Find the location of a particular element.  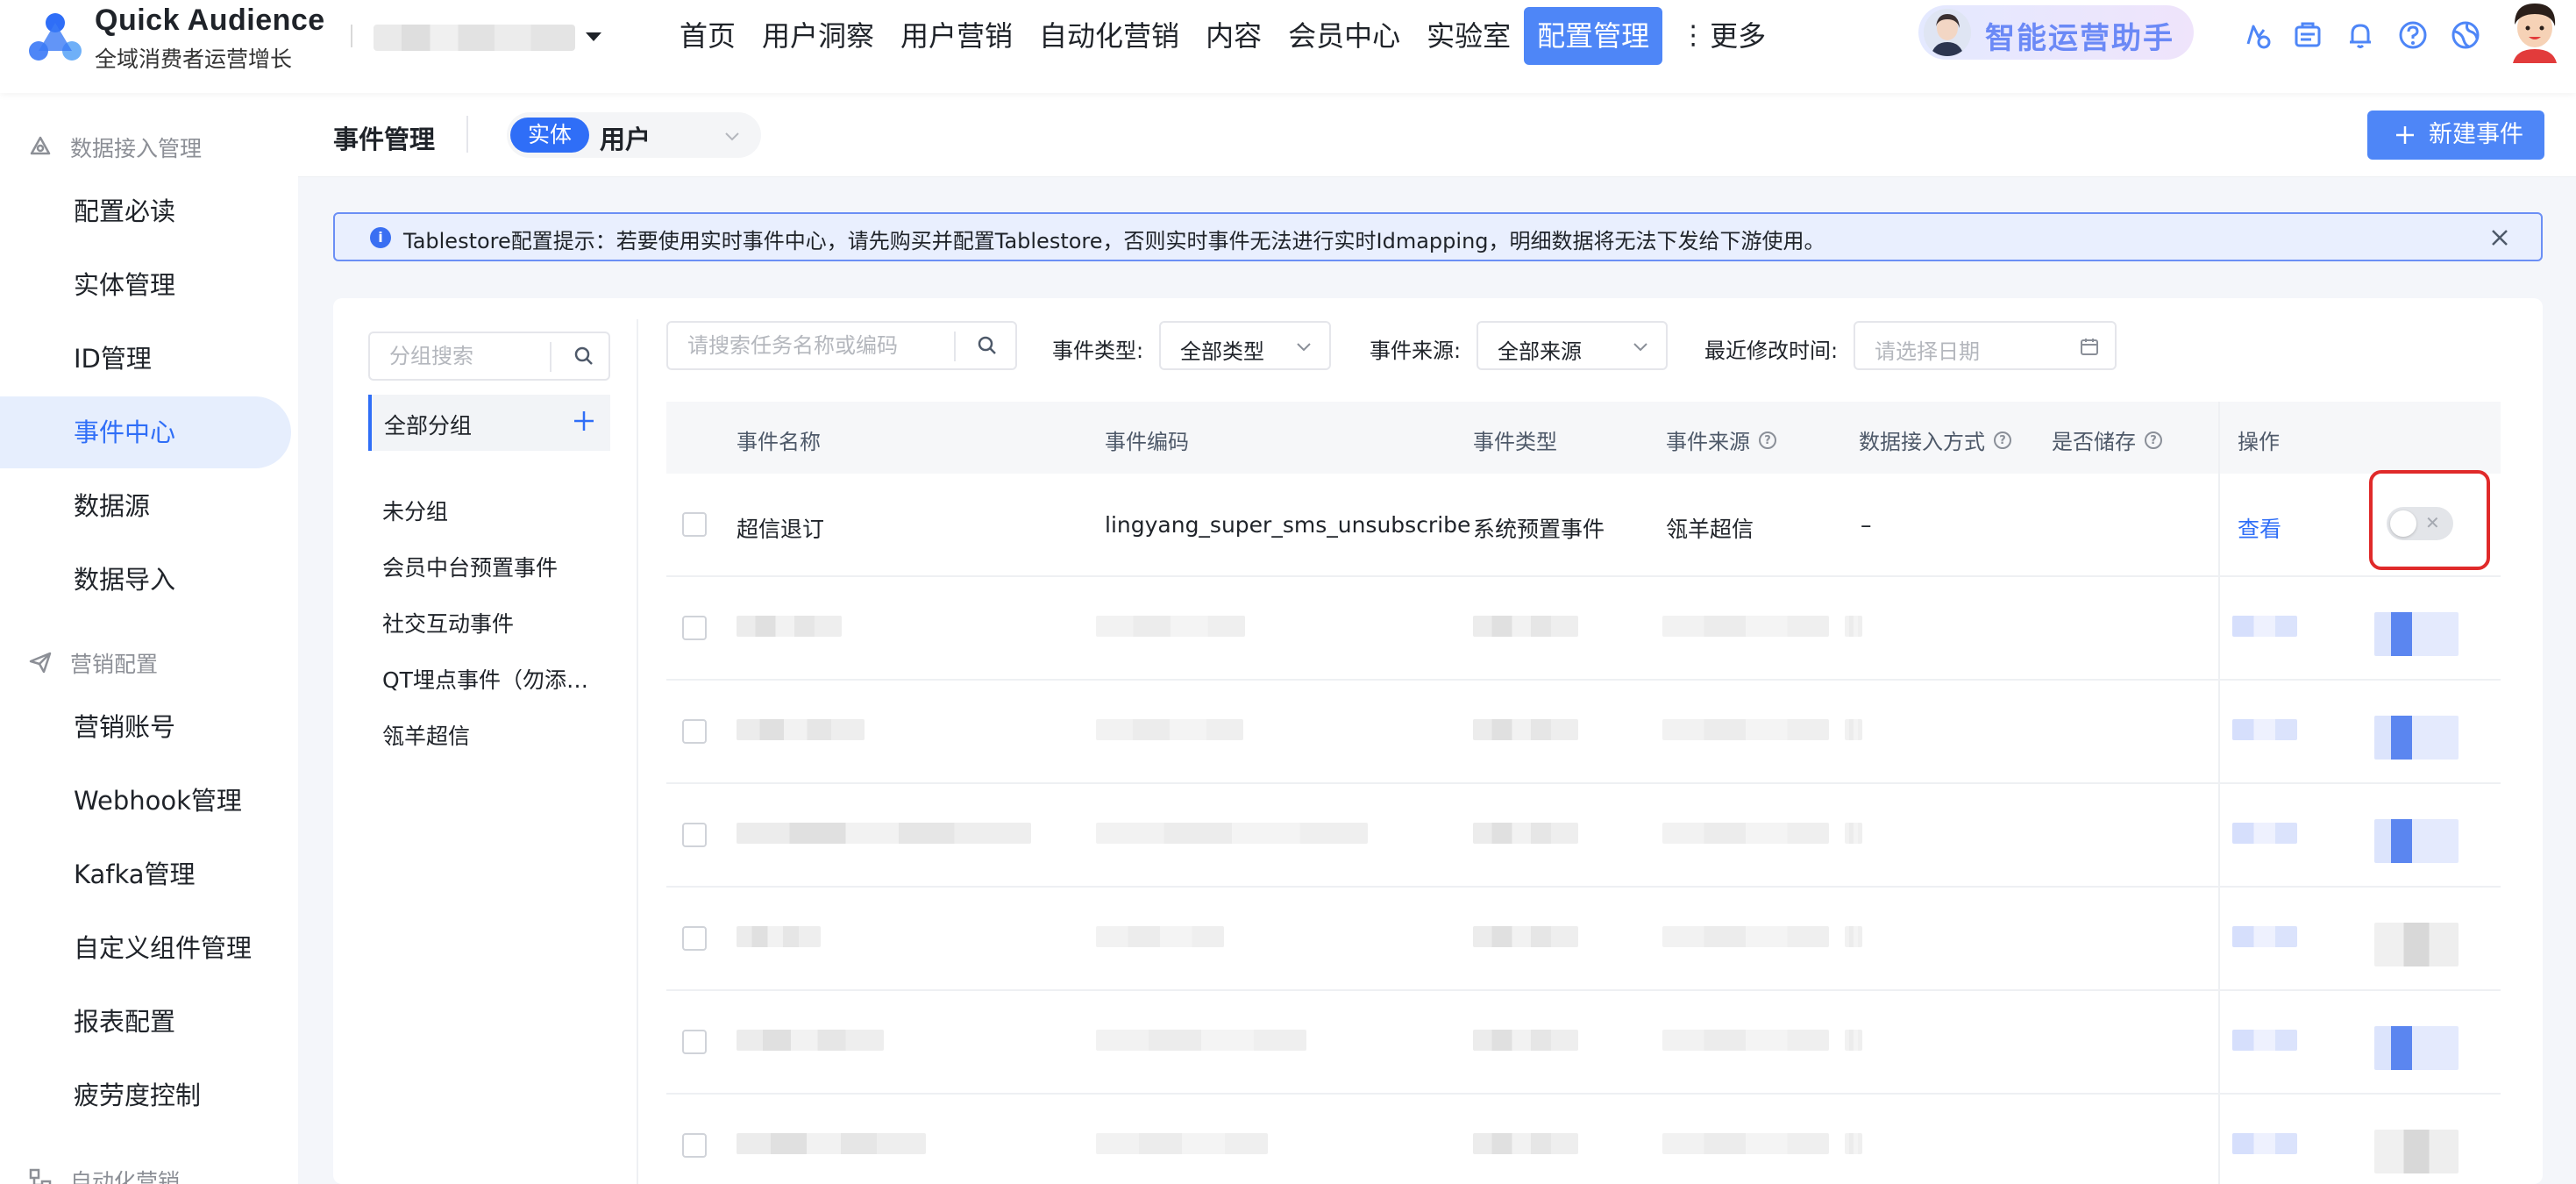

col-label: 操作 is located at coordinates (2259, 442).